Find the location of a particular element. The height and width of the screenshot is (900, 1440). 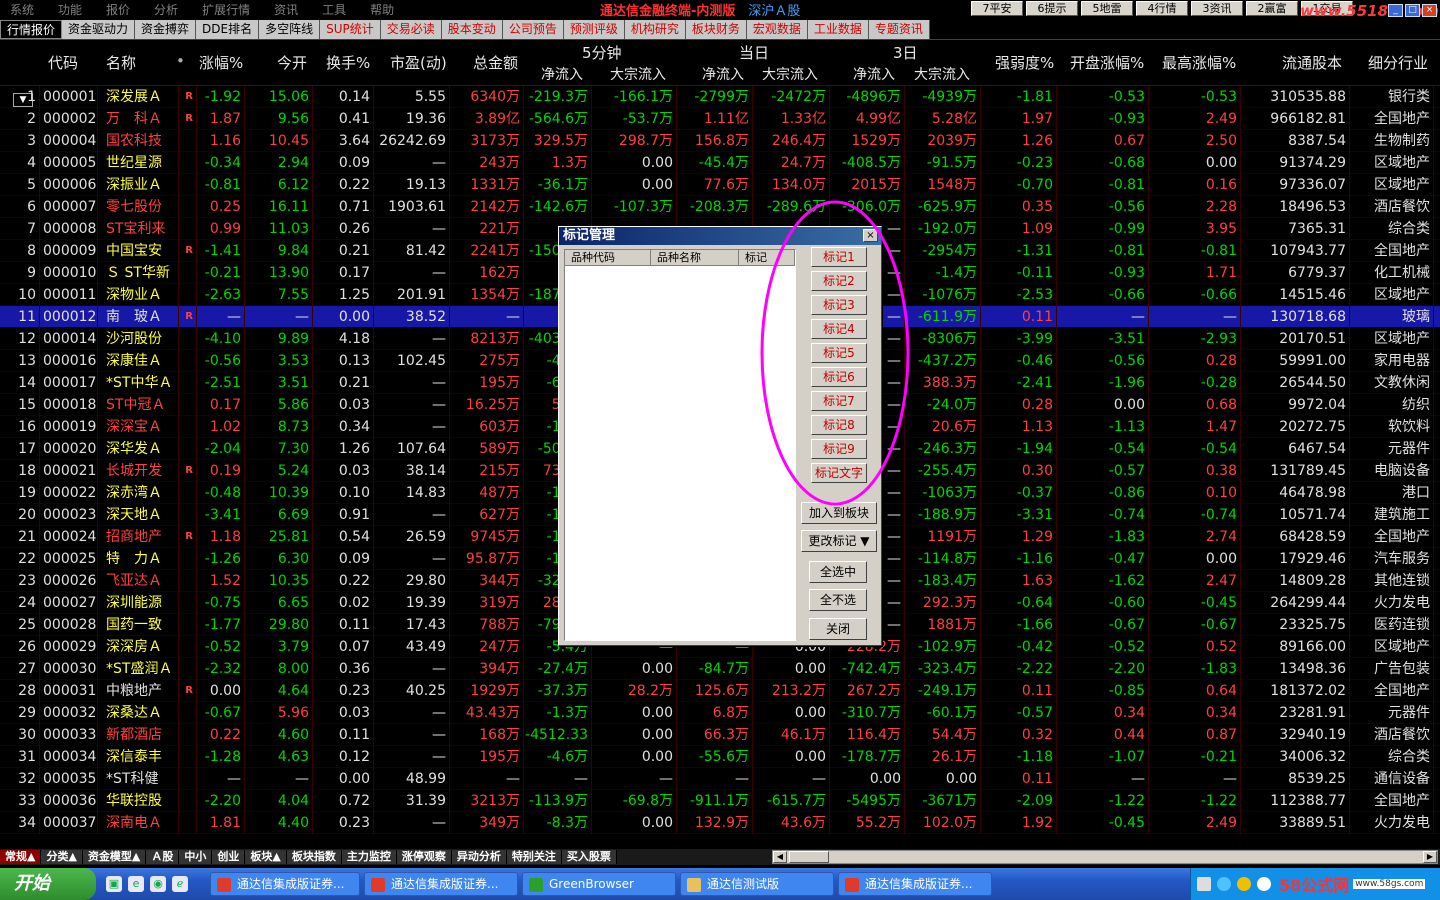

quick-button: 6提示 is located at coordinates (1052, 8).